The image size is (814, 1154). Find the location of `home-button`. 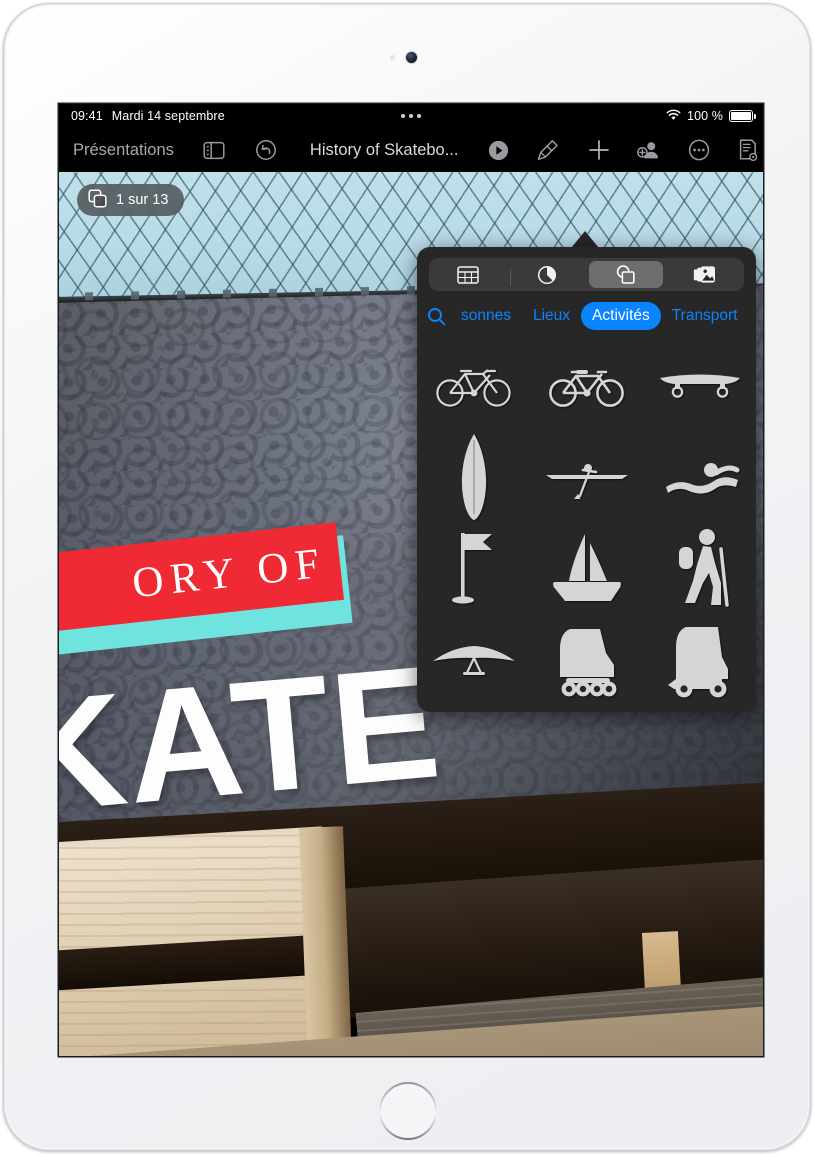

home-button is located at coordinates (408, 1111).